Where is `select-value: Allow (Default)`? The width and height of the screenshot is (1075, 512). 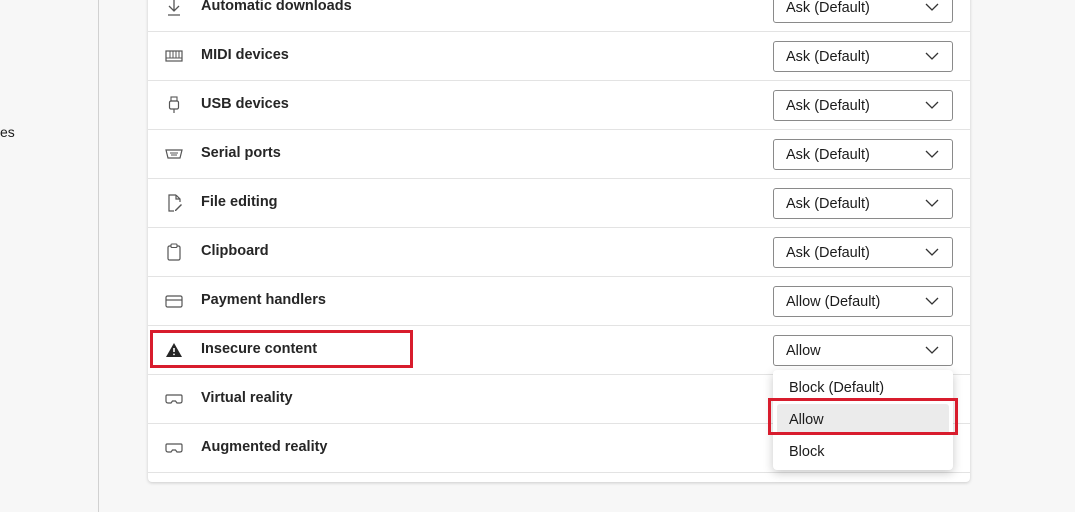 select-value: Allow (Default) is located at coordinates (833, 302).